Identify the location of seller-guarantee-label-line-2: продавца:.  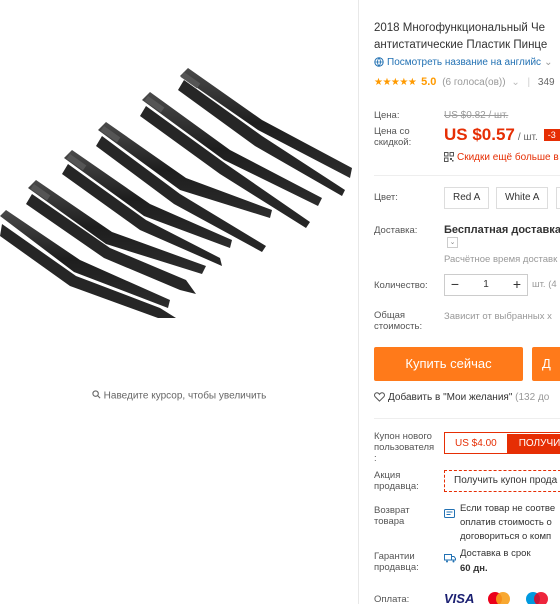
(396, 567).